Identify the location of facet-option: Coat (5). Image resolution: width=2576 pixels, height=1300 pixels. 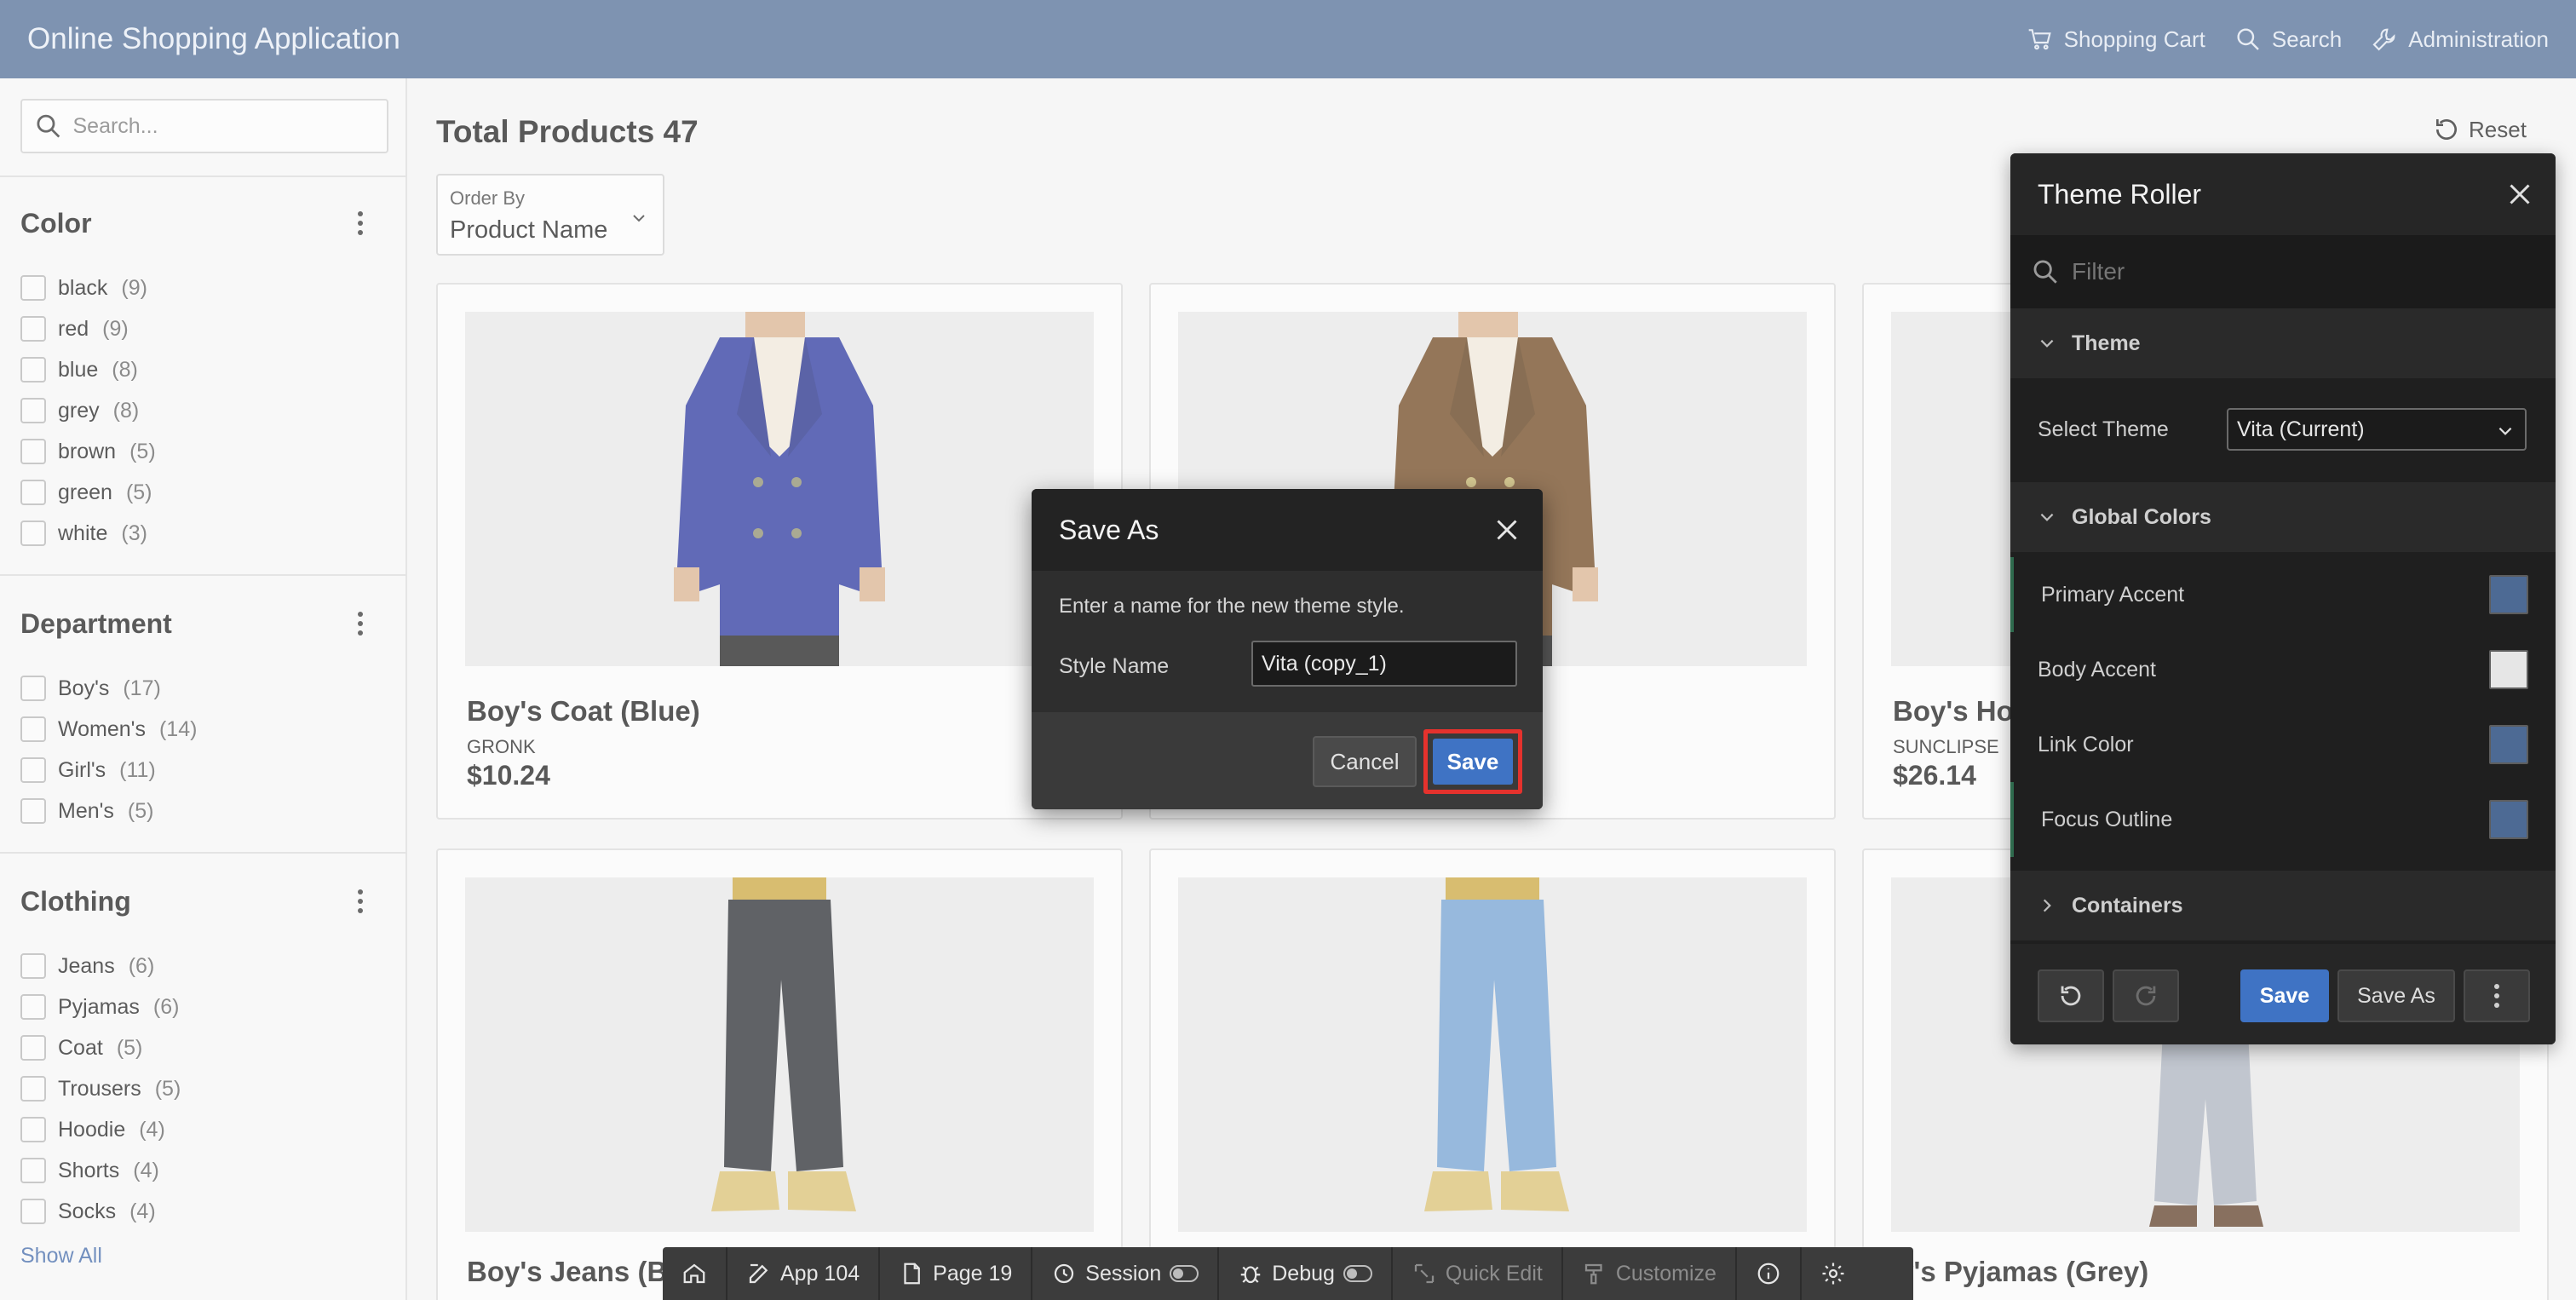
(81, 1047).